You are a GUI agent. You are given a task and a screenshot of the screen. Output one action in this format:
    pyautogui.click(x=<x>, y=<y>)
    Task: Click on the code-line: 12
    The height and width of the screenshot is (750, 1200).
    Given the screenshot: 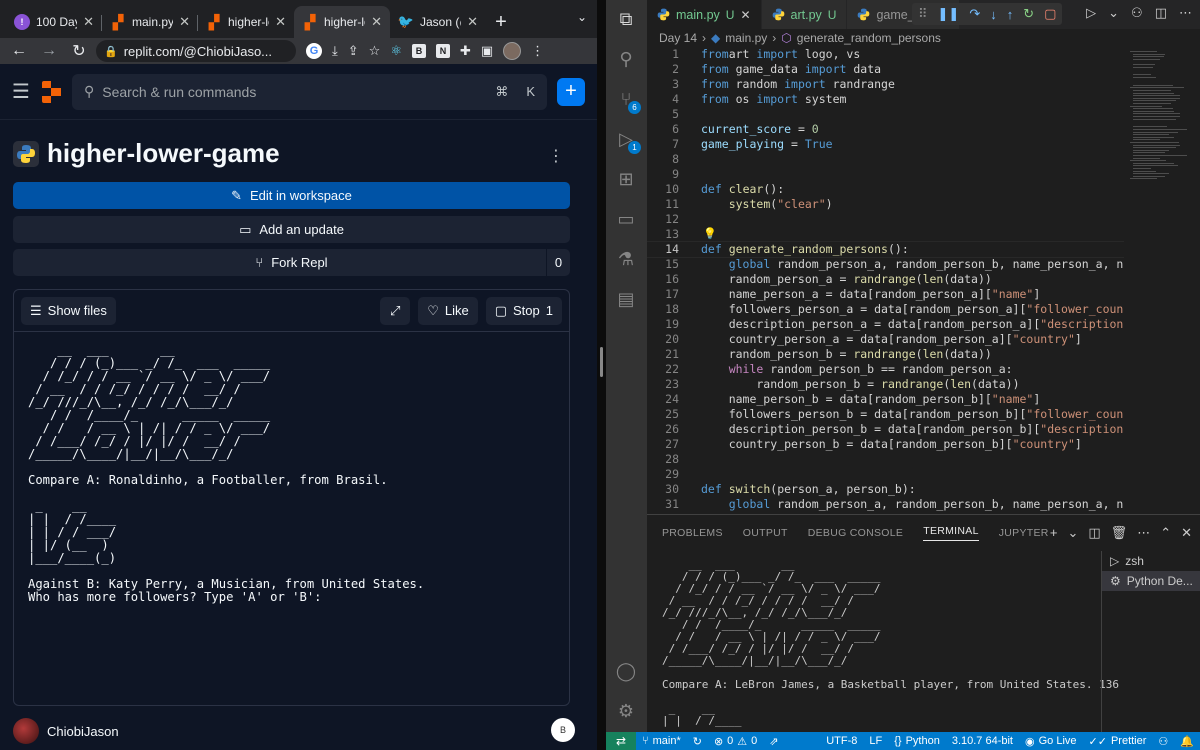 What is the action you would take?
    pyautogui.click(x=887, y=219)
    